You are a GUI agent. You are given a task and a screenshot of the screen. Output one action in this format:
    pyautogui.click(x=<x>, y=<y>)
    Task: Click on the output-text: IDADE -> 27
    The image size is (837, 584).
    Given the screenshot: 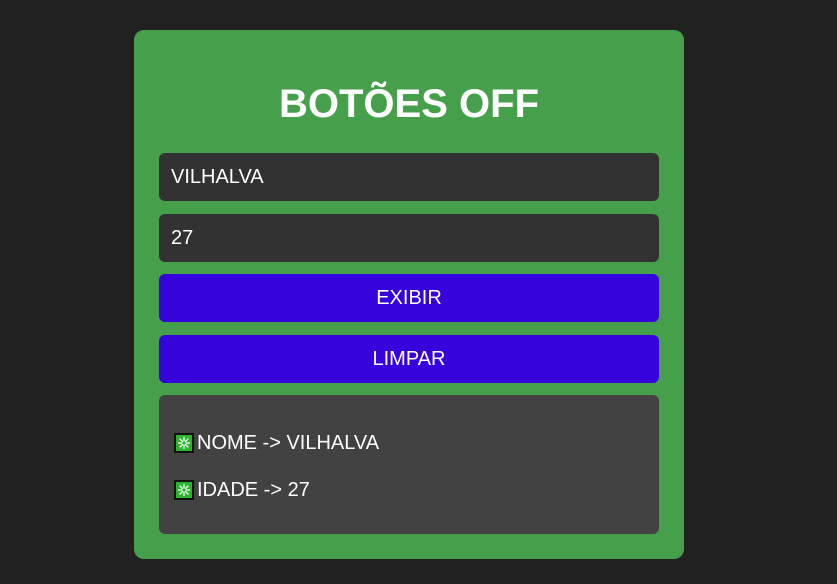 What is the action you would take?
    pyautogui.click(x=253, y=490)
    